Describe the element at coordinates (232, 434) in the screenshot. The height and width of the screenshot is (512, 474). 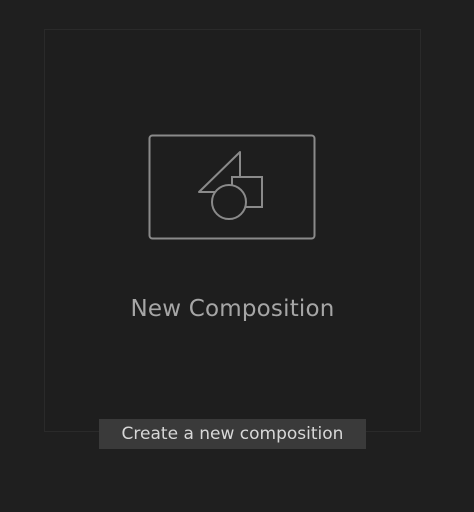
I see `tooltip: Create a new composition` at that location.